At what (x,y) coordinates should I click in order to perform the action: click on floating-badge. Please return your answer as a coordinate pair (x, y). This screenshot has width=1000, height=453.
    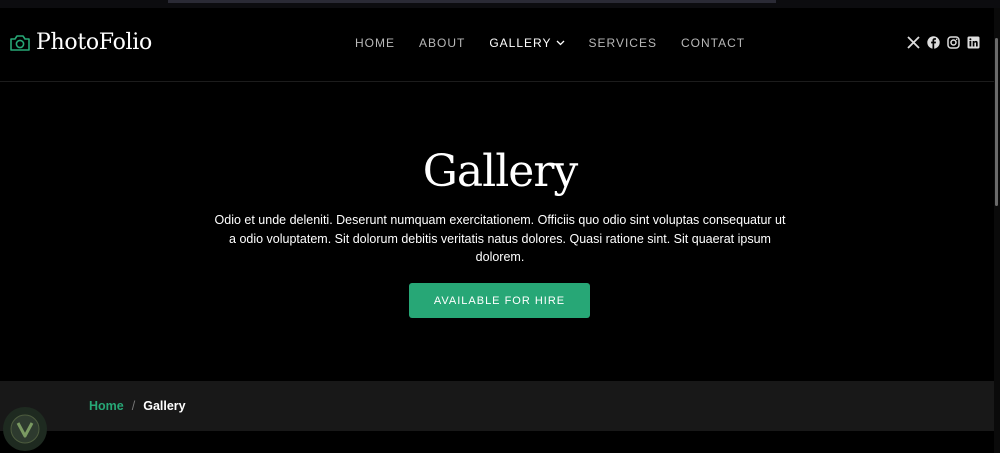
    Looking at the image, I should click on (25, 429).